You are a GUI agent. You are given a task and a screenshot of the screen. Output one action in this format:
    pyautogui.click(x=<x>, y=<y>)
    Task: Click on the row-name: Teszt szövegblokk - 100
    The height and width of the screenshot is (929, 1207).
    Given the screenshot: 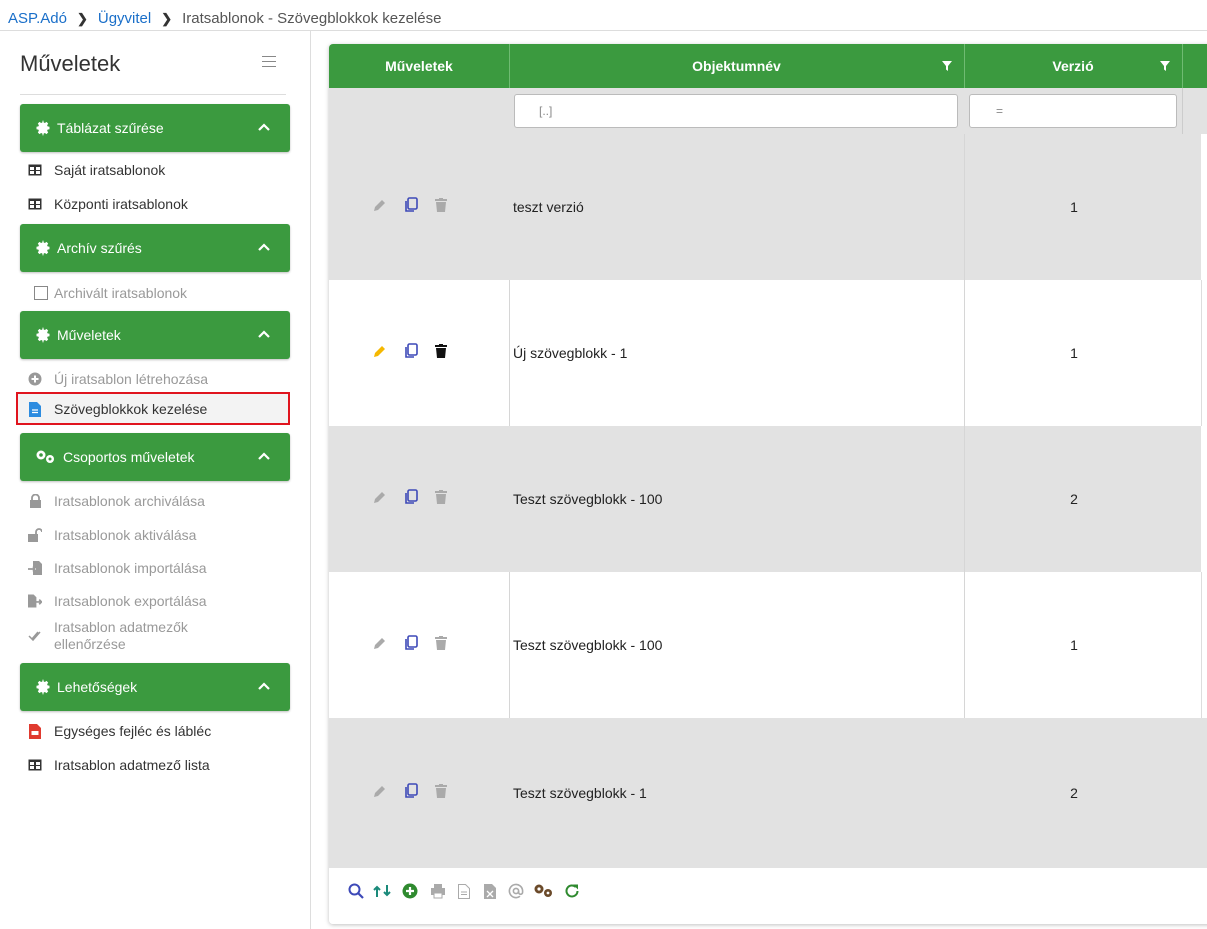 What is the action you would take?
    pyautogui.click(x=588, y=499)
    